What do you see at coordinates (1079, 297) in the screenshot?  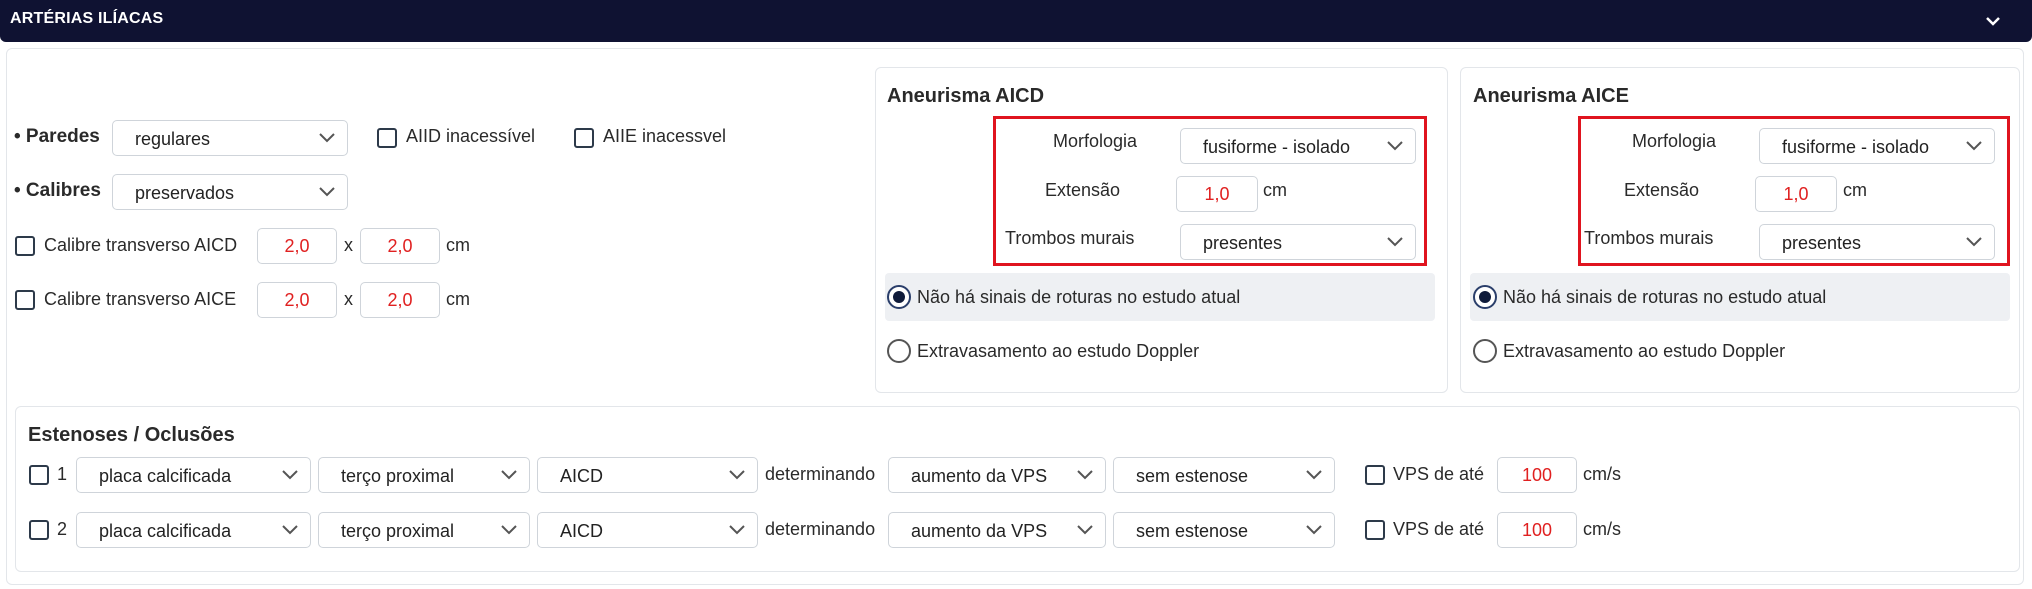 I see `aicd-no-rupture-label: Não há sinais de roturas no estudo atual` at bounding box center [1079, 297].